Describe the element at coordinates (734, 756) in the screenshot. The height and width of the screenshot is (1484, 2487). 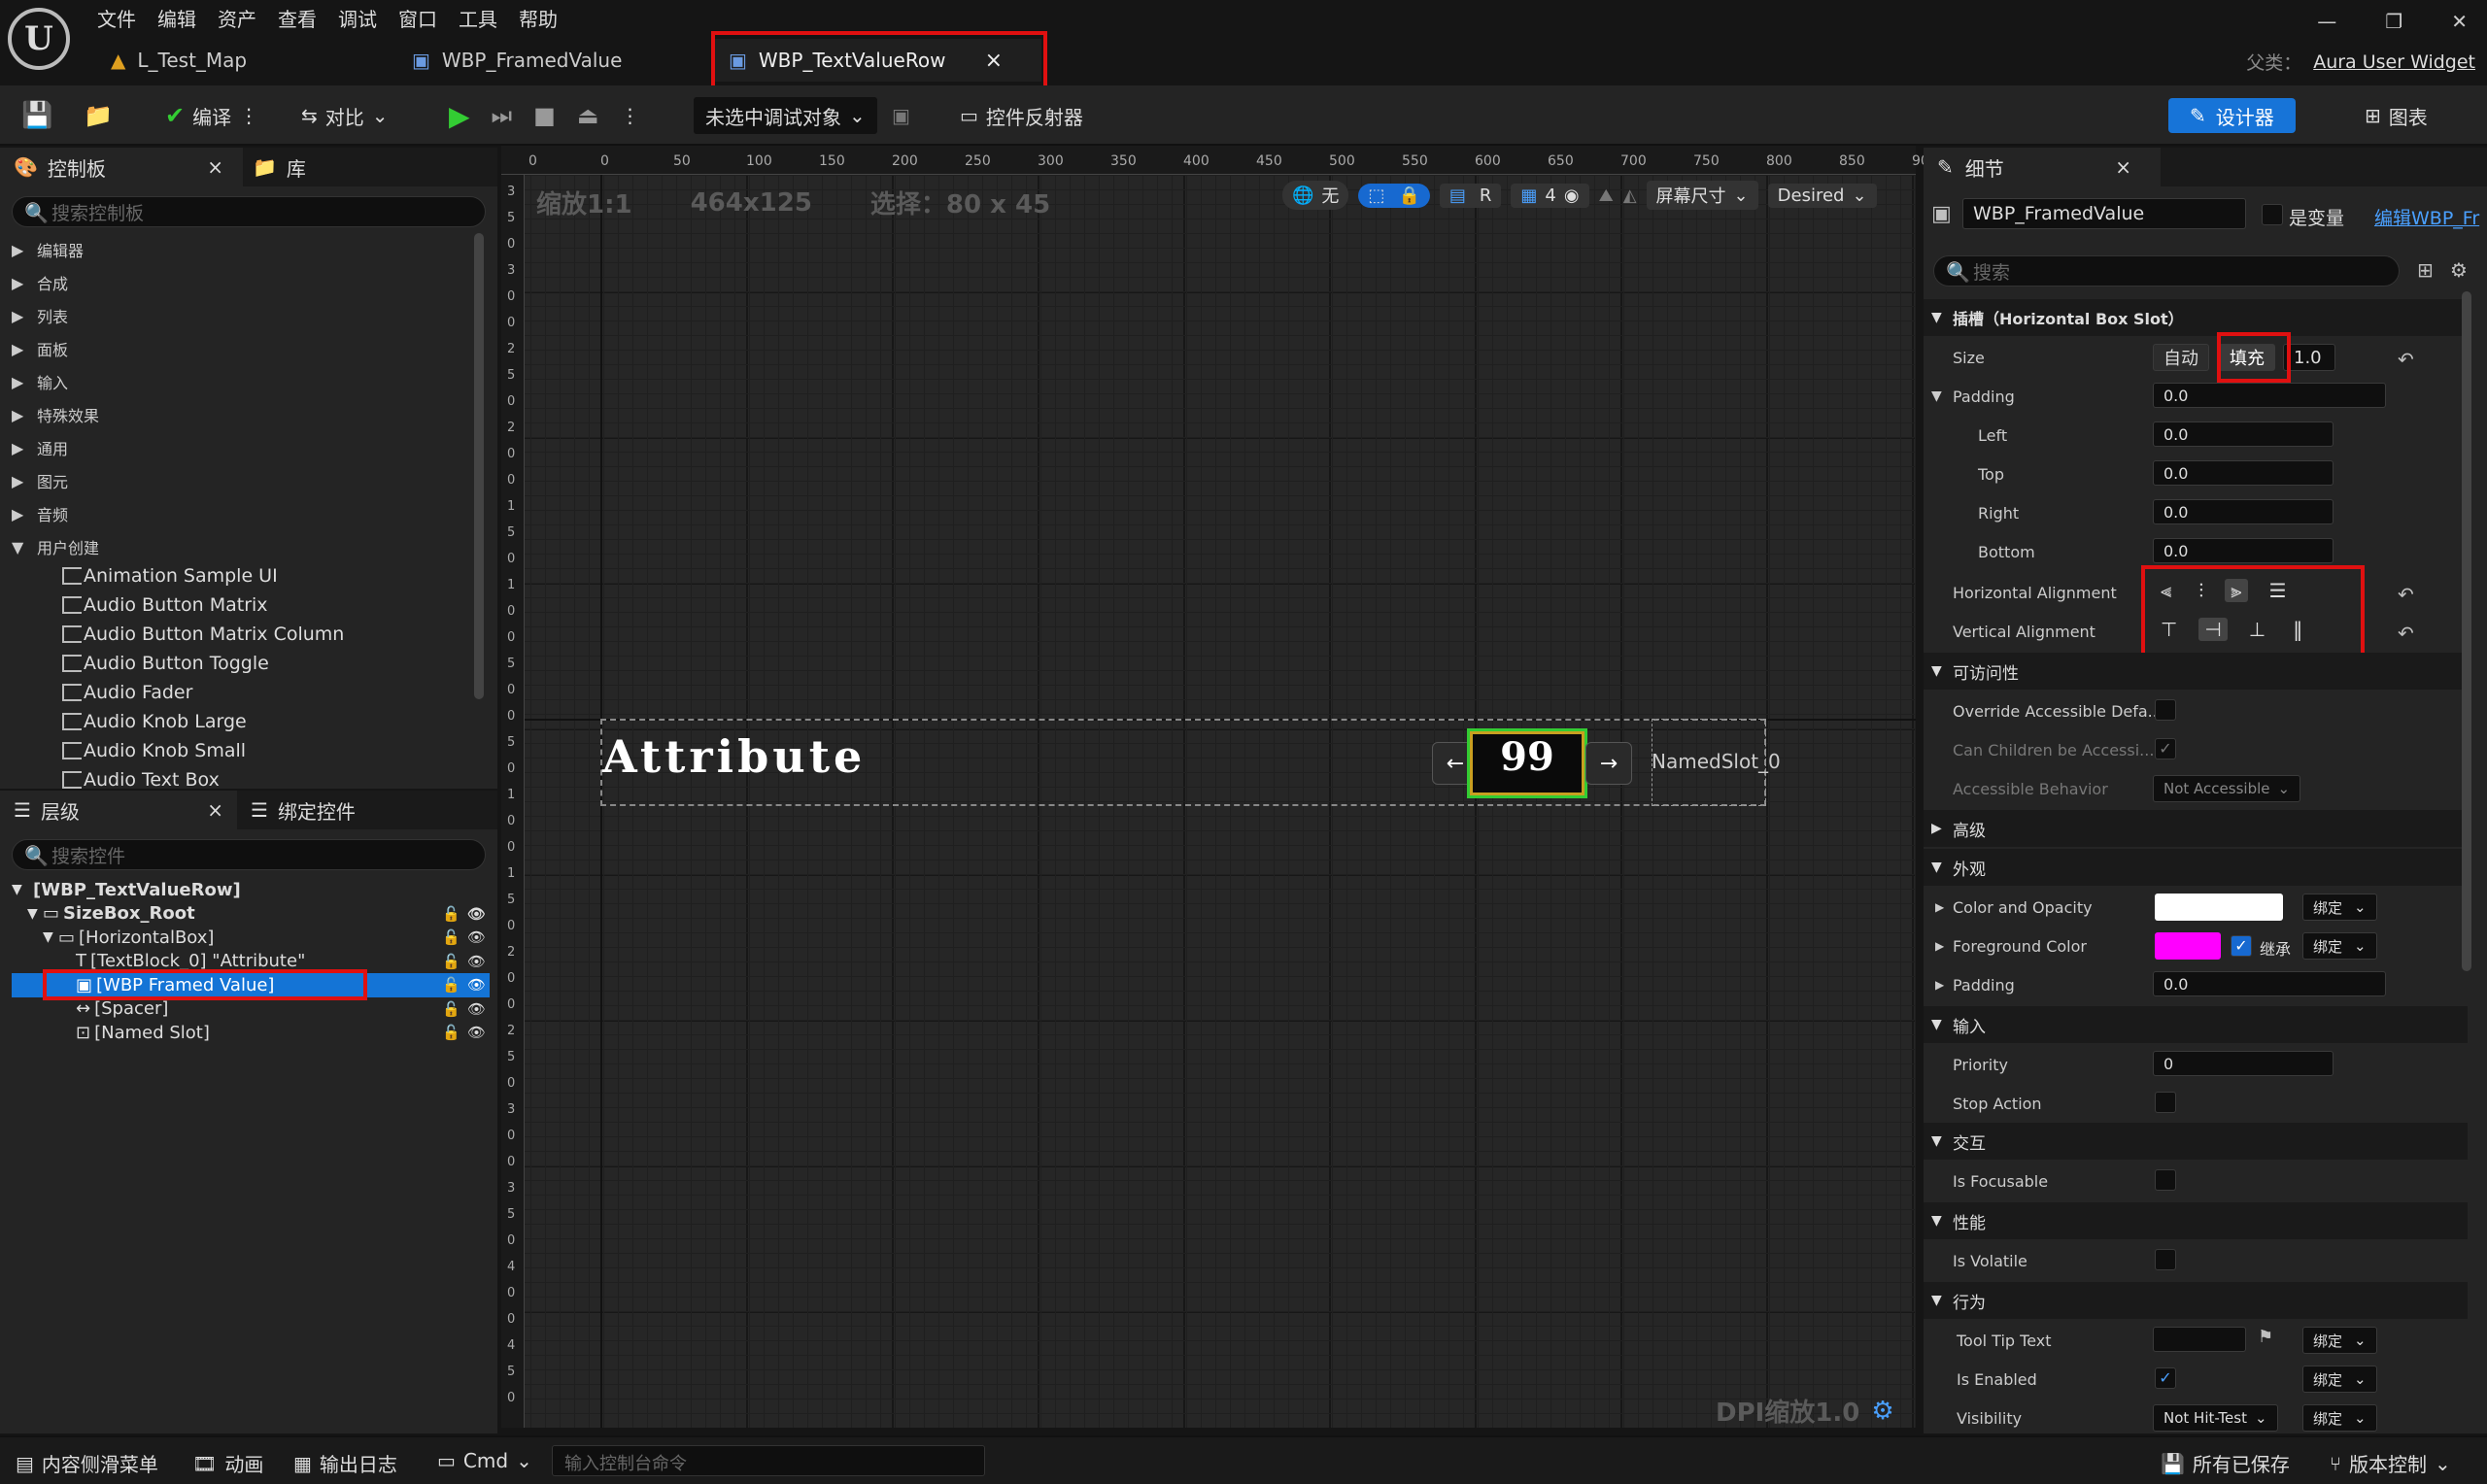
I see `attribute-text: Attribute` at that location.